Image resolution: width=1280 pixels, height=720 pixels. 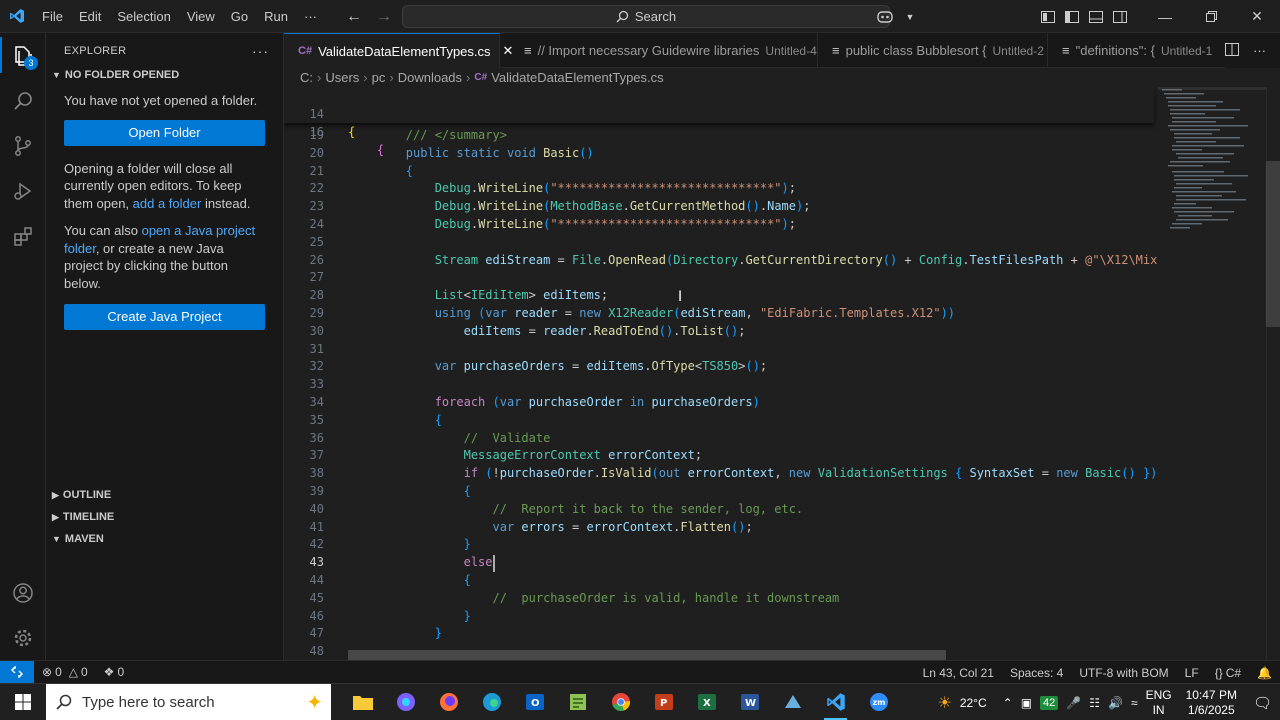 I want to click on menu-selection: Selection, so click(x=143, y=16).